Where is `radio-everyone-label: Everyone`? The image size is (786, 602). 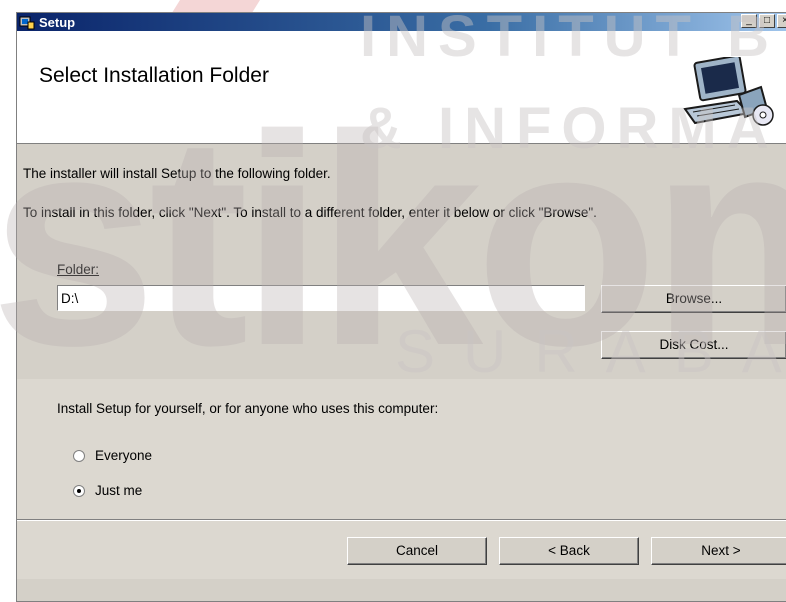
radio-everyone-label: Everyone is located at coordinates (123, 455).